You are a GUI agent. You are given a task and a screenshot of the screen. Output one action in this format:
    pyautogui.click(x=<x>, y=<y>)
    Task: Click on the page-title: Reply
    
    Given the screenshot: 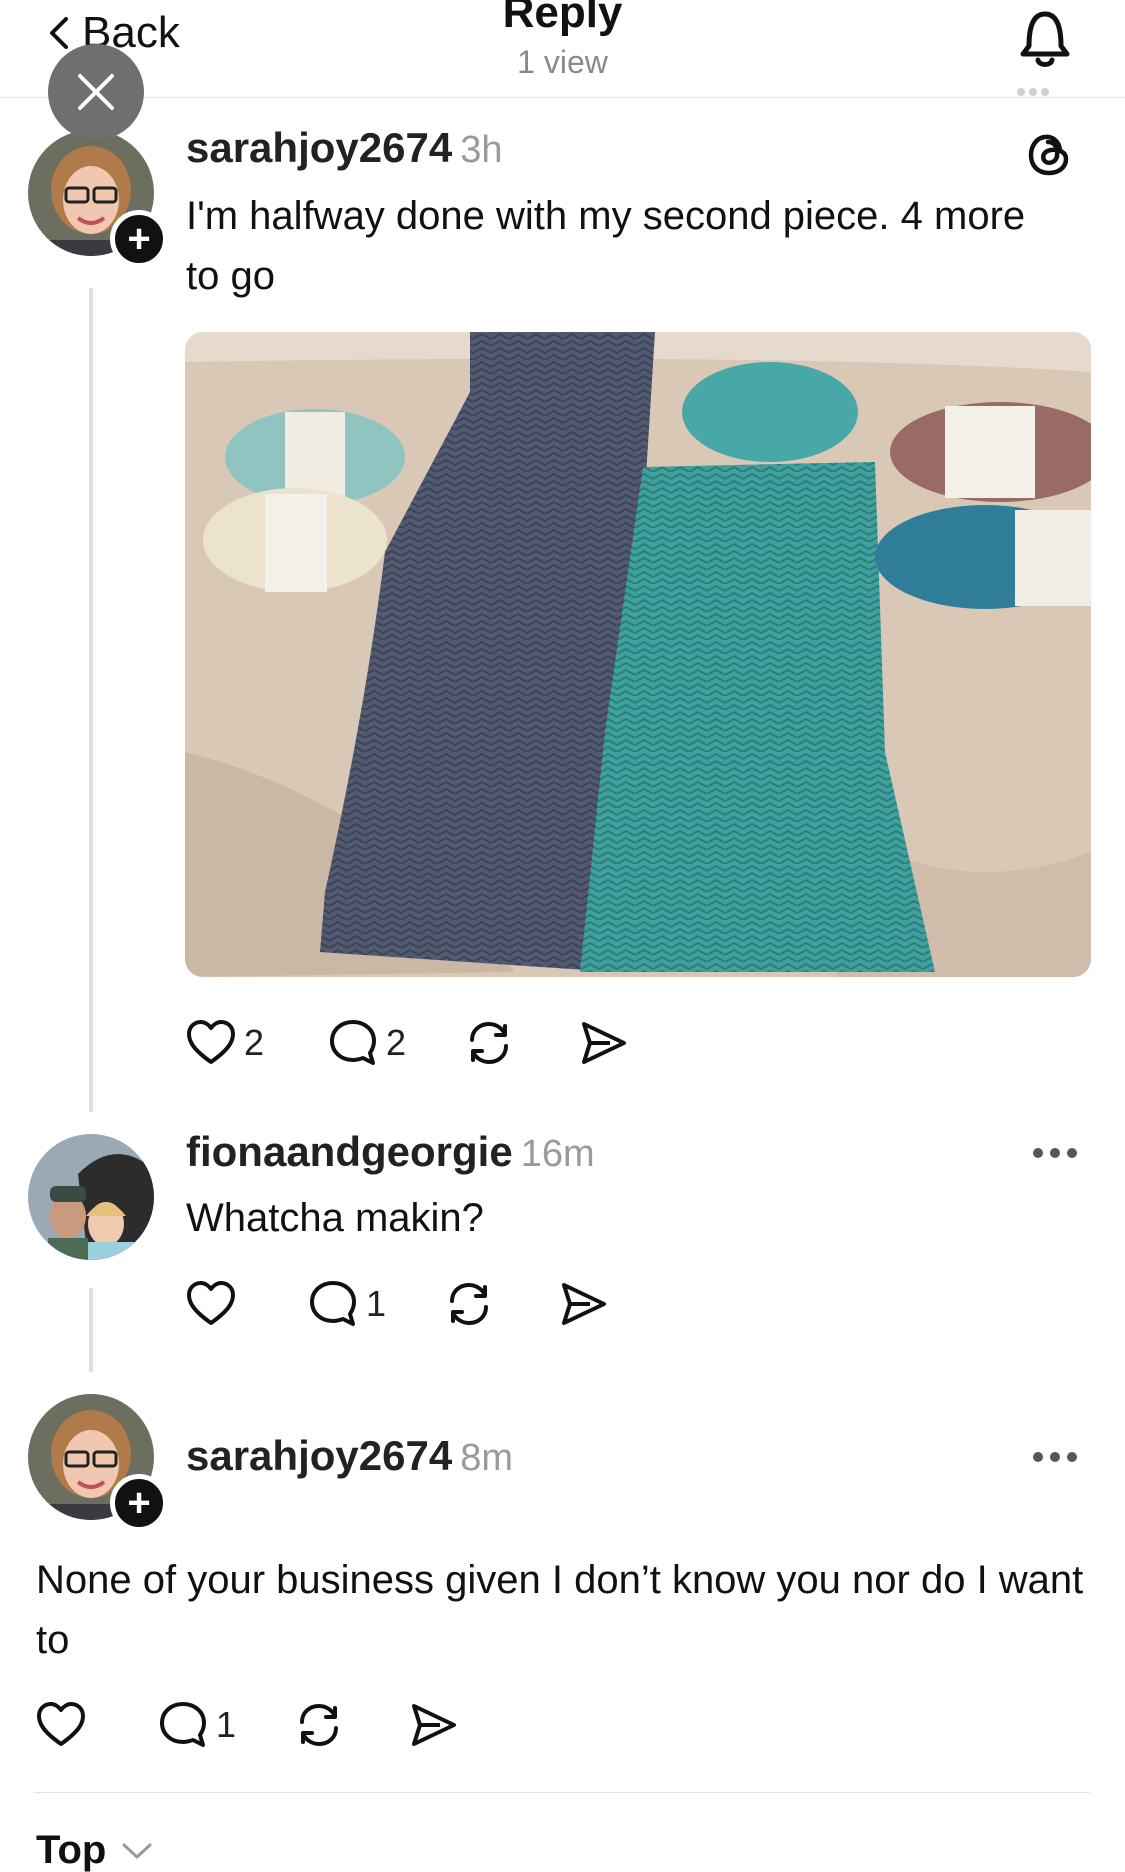 What is the action you would take?
    pyautogui.click(x=562, y=18)
    